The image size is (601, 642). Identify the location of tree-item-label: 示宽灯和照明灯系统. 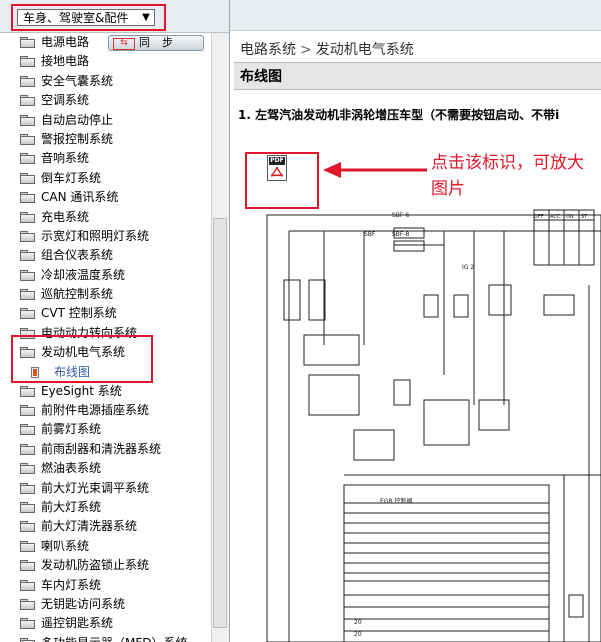
(95, 235).